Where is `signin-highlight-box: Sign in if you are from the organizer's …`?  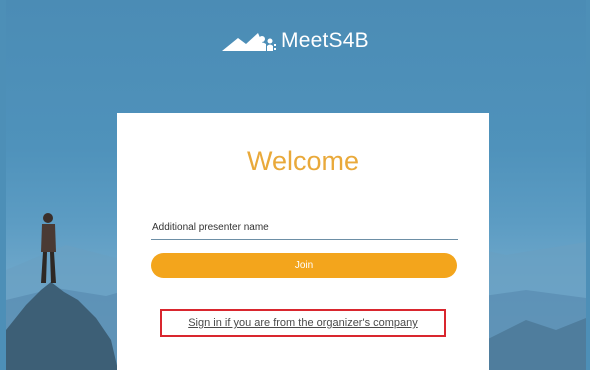
signin-highlight-box: Sign in if you are from the organizer's … is located at coordinates (303, 323).